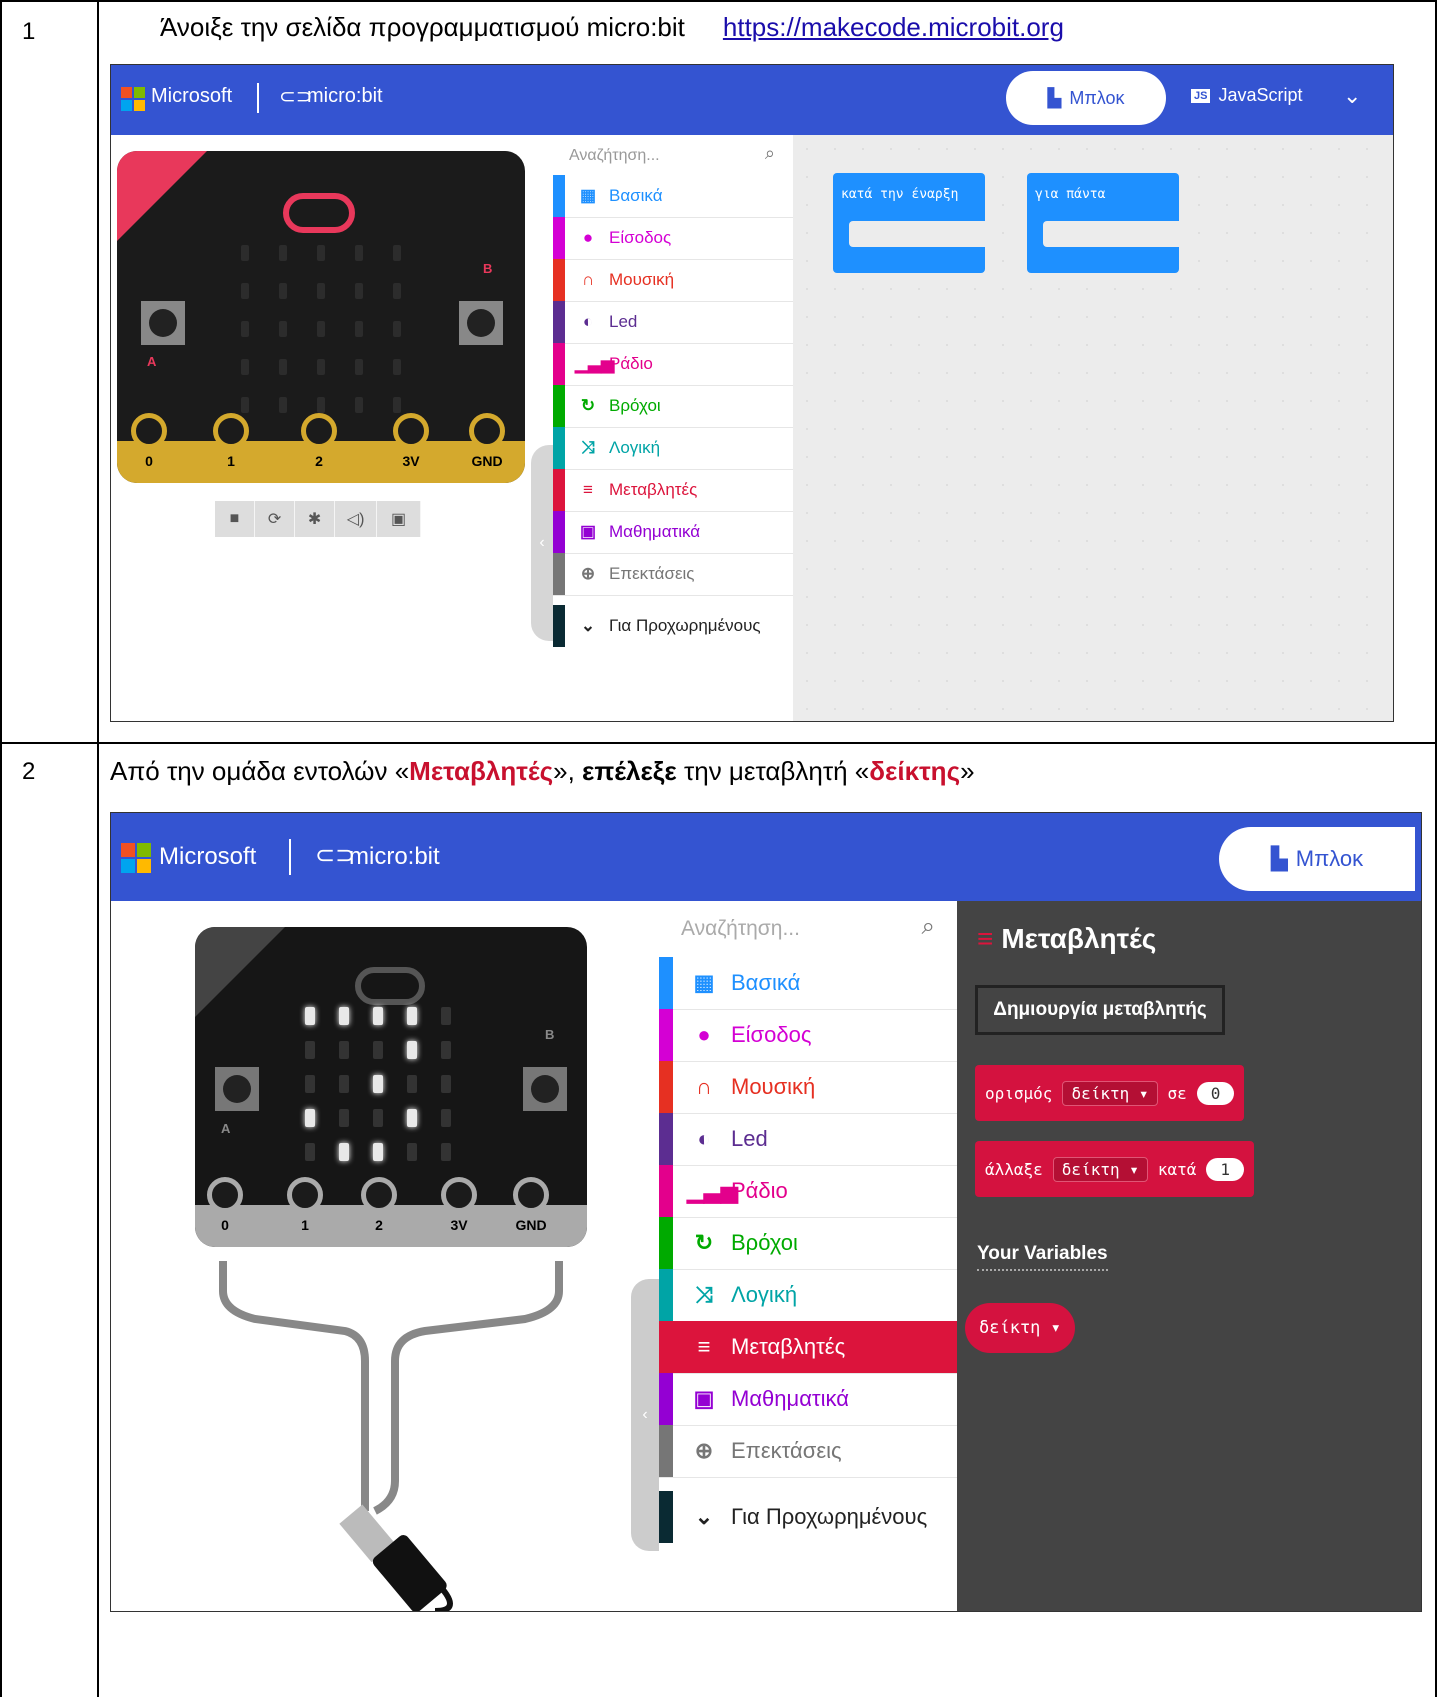 The width and height of the screenshot is (1437, 1697). I want to click on blocks-tab: ▙ Μπλοκ, so click(1086, 98).